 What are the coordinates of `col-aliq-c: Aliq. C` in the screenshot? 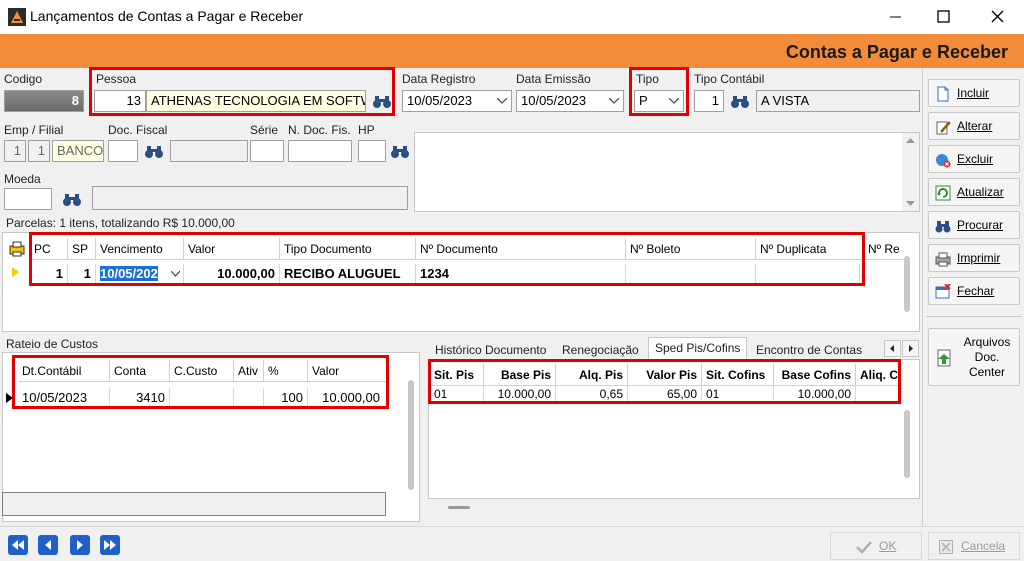 It's located at (878, 375).